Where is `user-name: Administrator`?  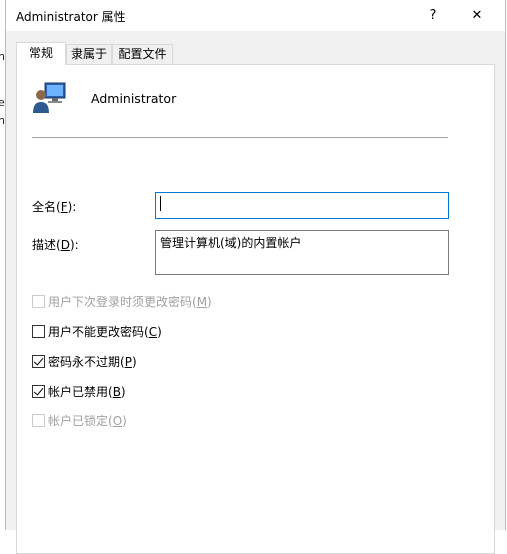 user-name: Administrator is located at coordinates (134, 98).